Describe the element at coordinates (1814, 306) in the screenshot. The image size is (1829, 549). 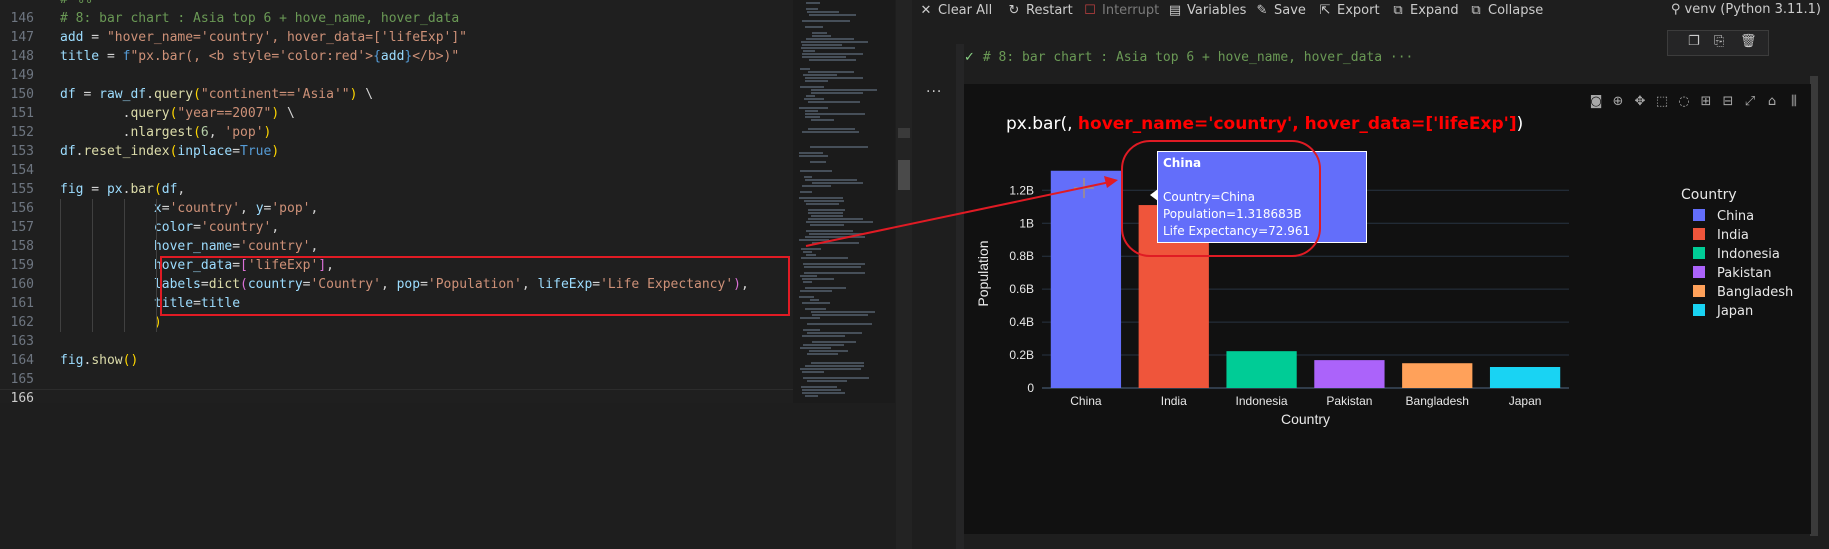
I see `output-scrollbar` at that location.